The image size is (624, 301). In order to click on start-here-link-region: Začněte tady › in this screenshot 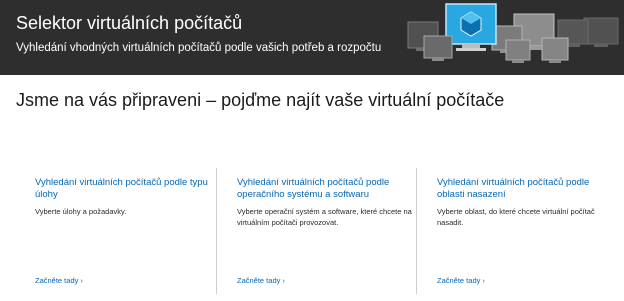, I will do `click(461, 281)`.